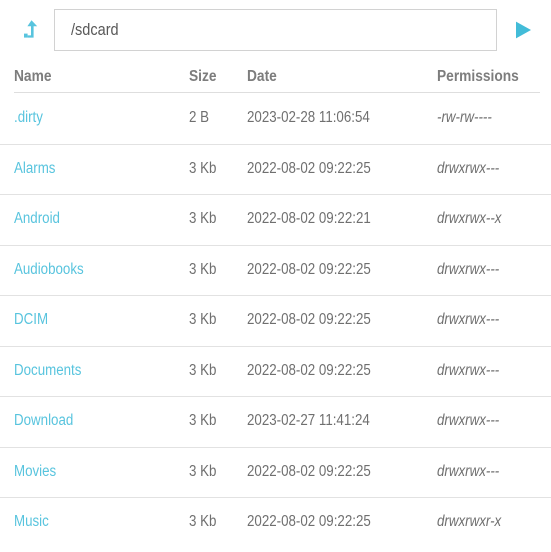  I want to click on table-row: DCIM 3 Kb 2022-08-02 09:22:25 drwxrwx---, so click(275, 320).